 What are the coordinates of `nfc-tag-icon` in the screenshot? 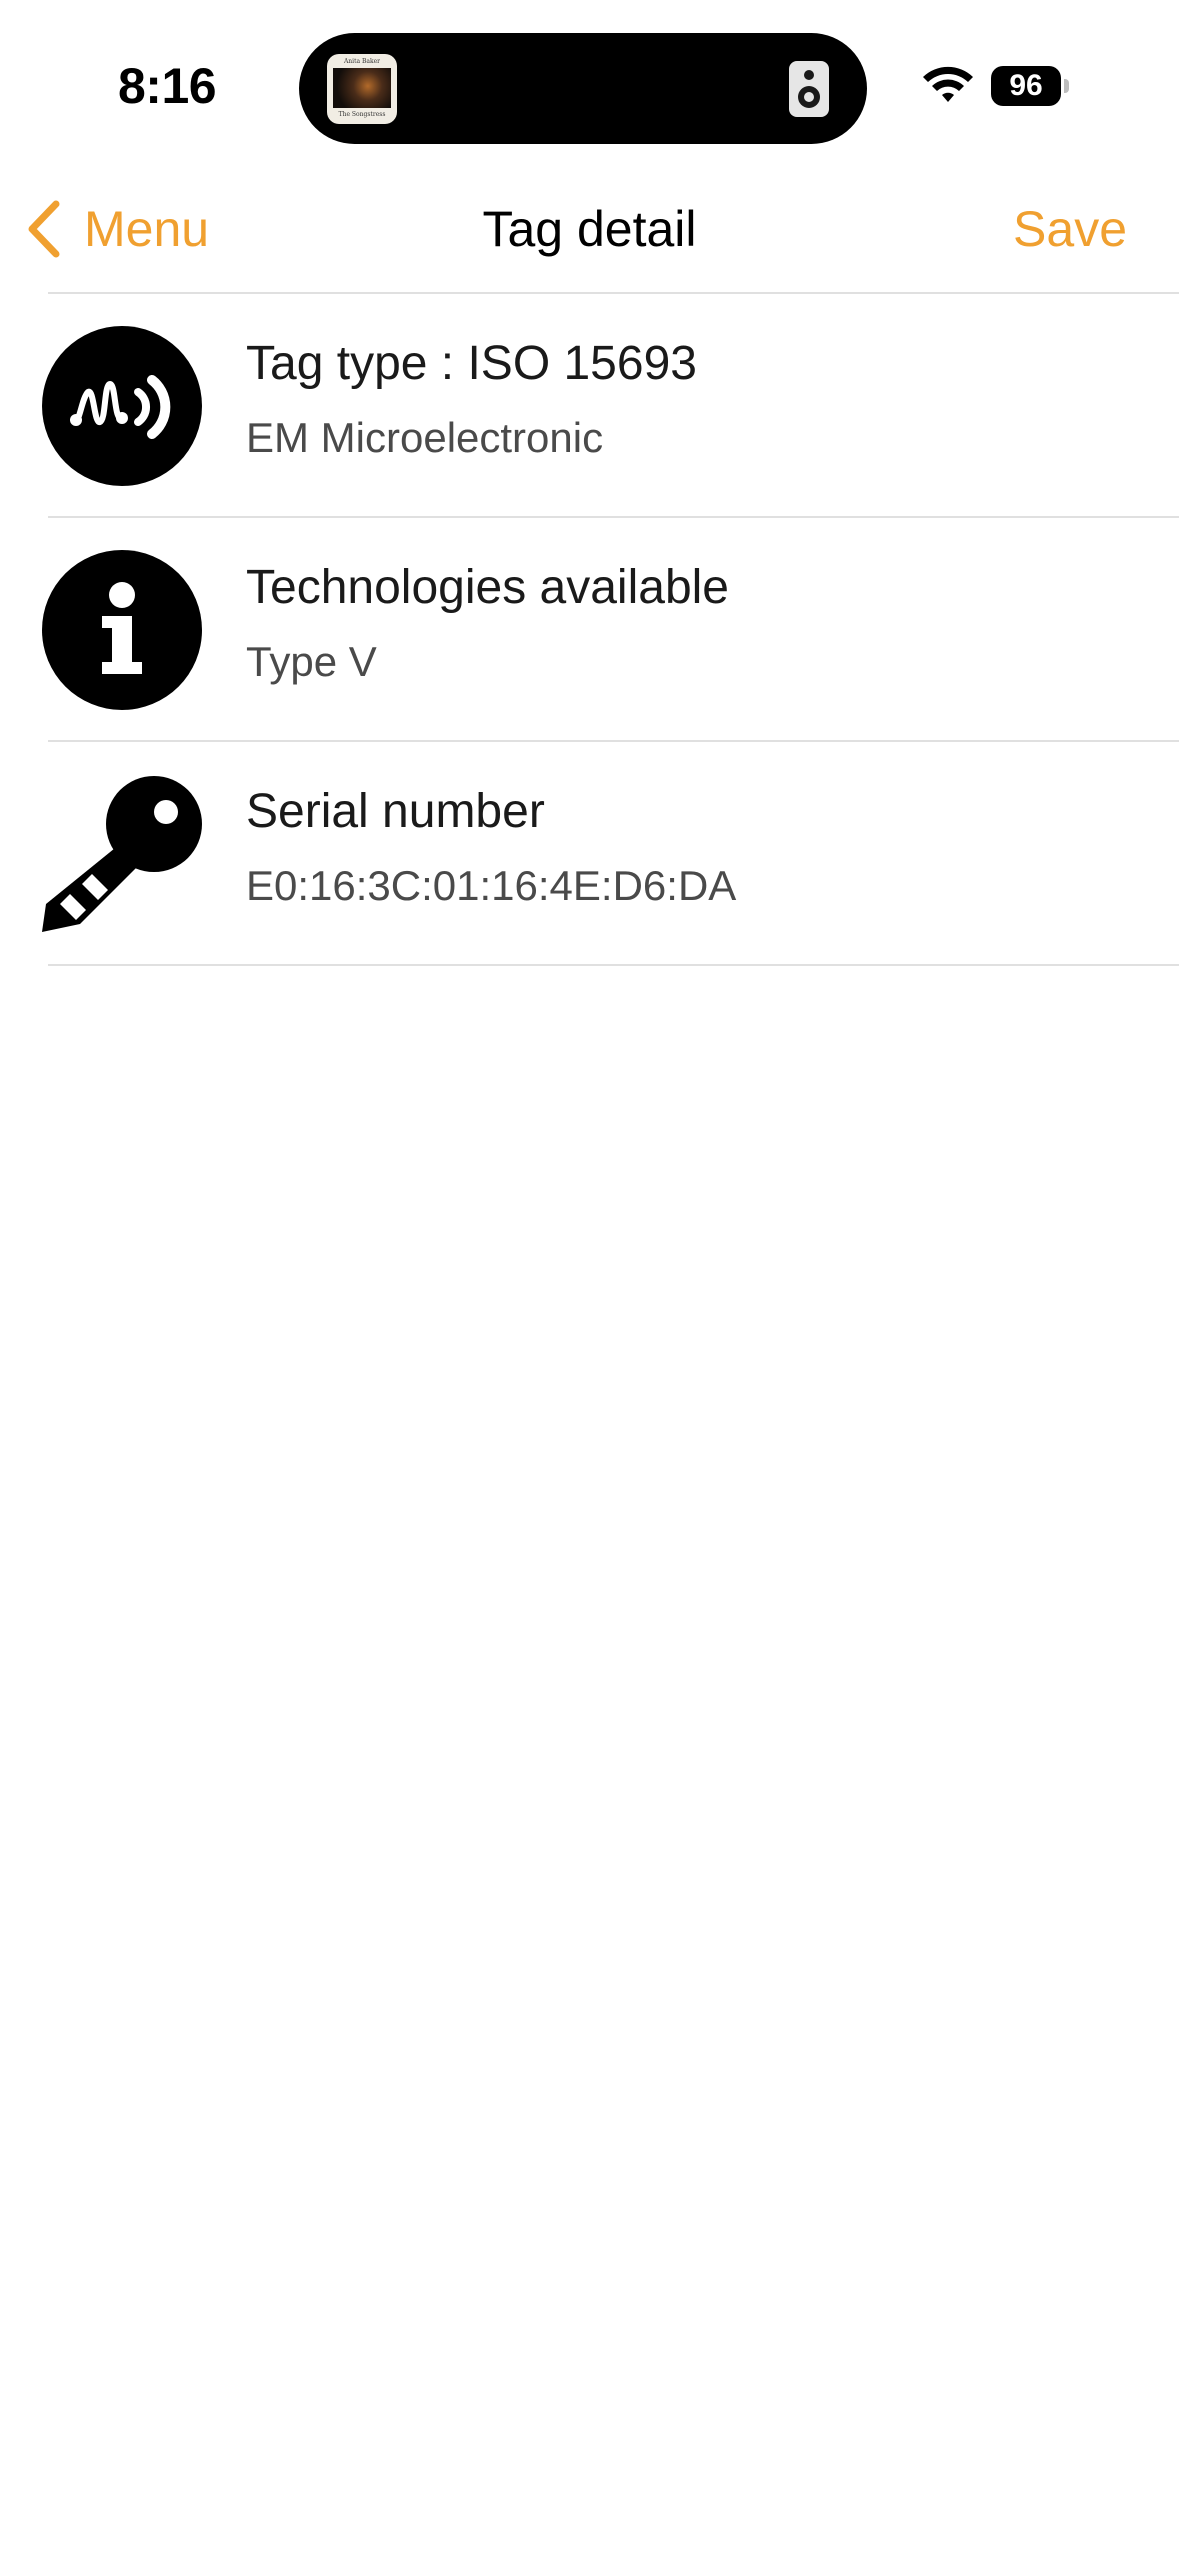 It's located at (122, 406).